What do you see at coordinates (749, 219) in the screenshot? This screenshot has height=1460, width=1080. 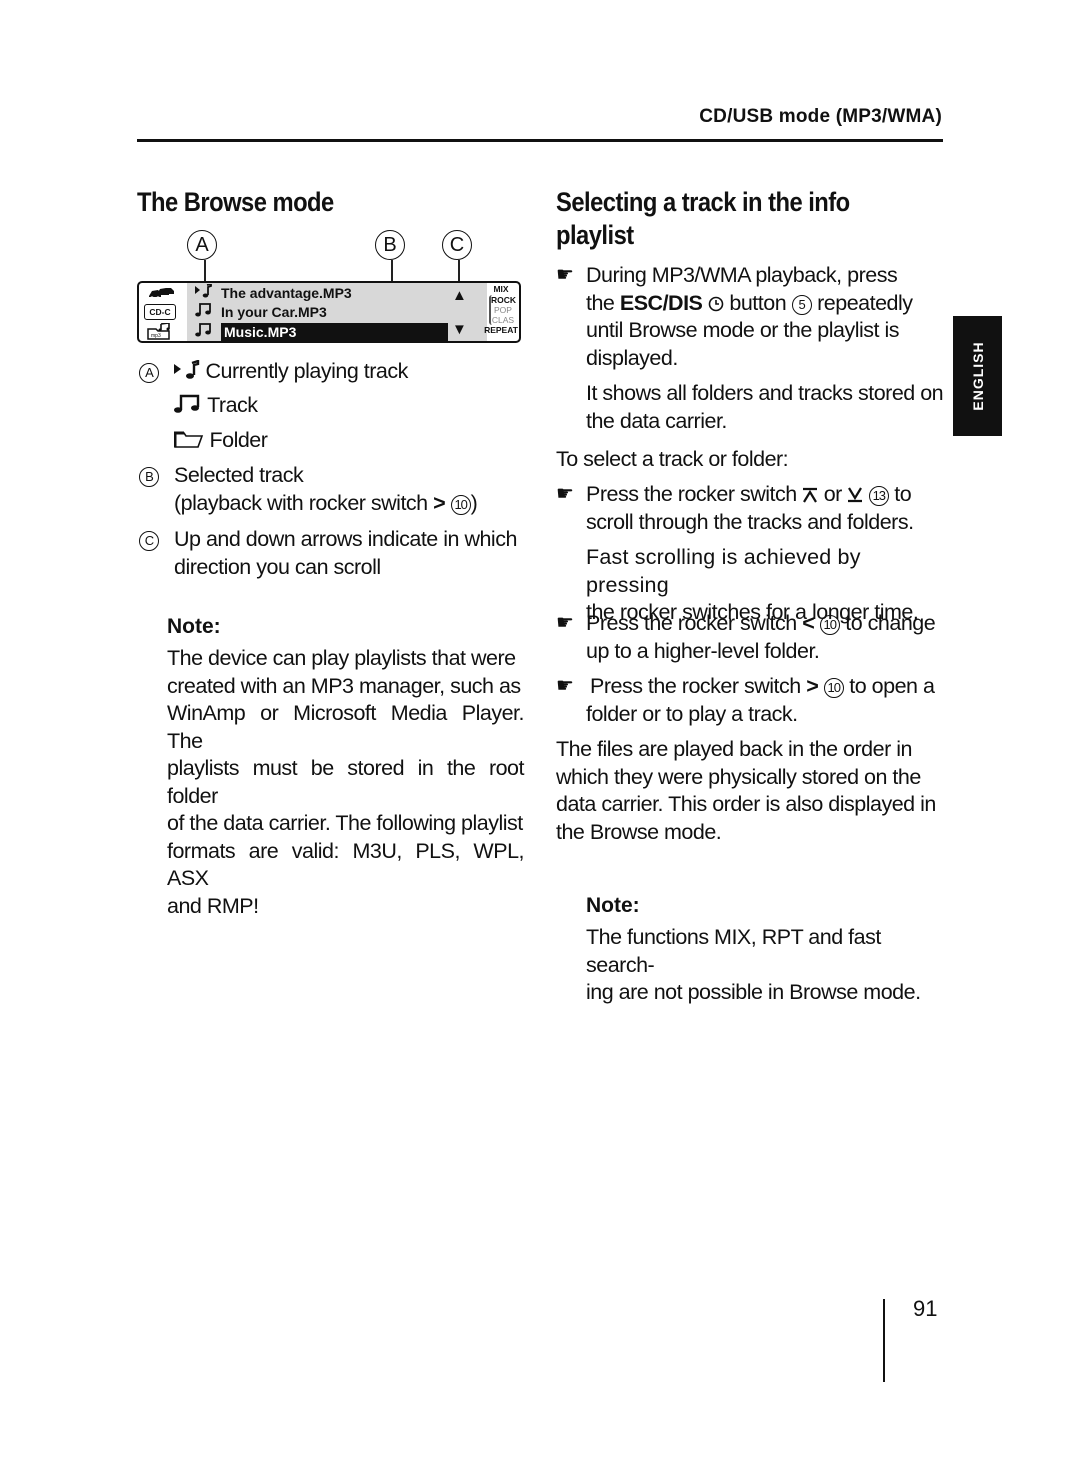 I see `selecting-track-heading: Selecting a track in the info playlist` at bounding box center [749, 219].